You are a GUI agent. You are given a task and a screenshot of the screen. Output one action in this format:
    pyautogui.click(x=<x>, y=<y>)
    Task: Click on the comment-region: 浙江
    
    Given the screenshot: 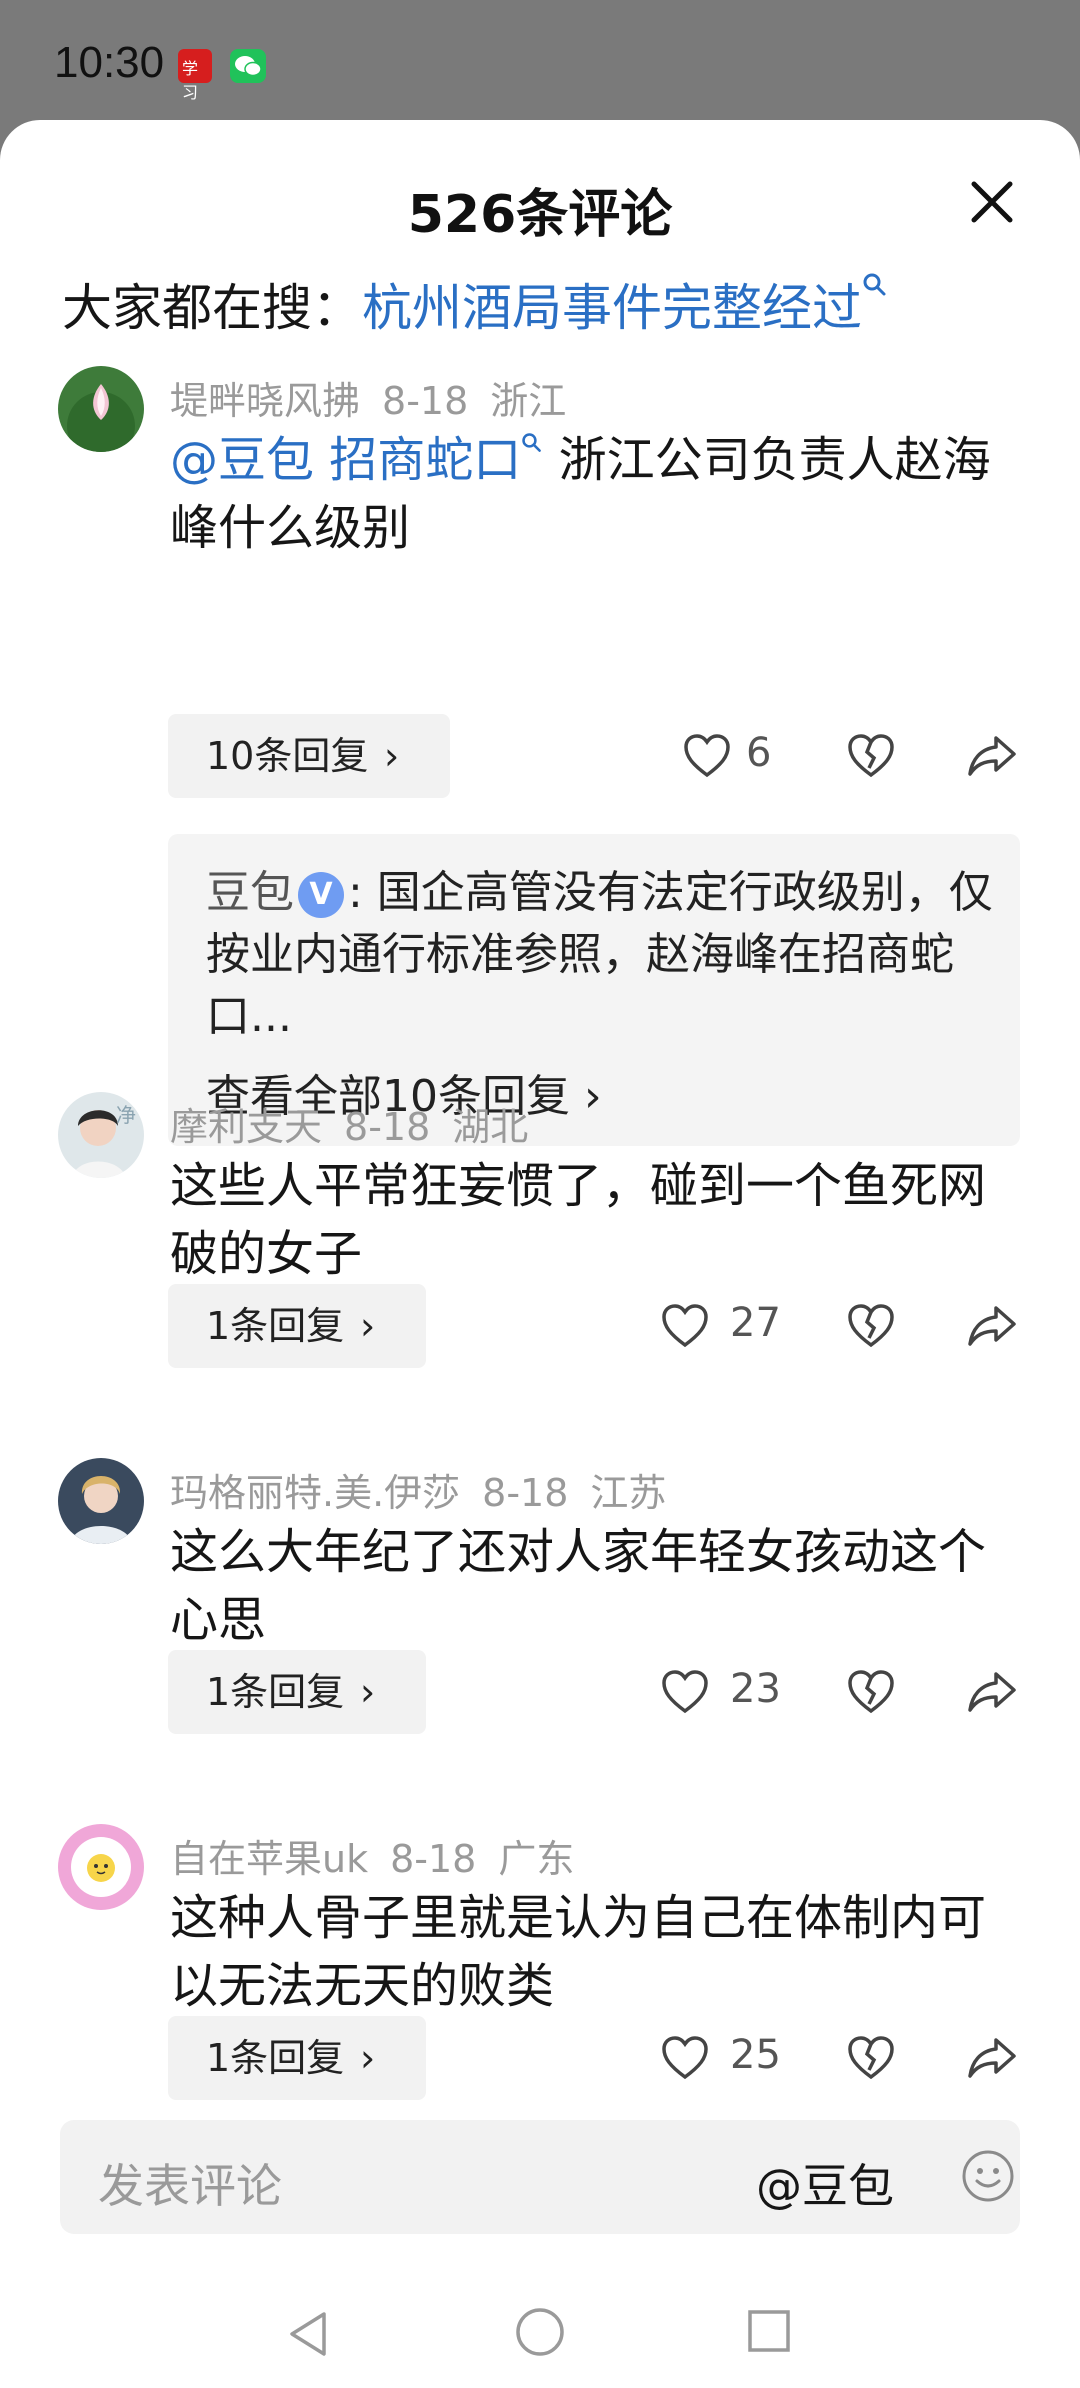 What is the action you would take?
    pyautogui.click(x=528, y=401)
    